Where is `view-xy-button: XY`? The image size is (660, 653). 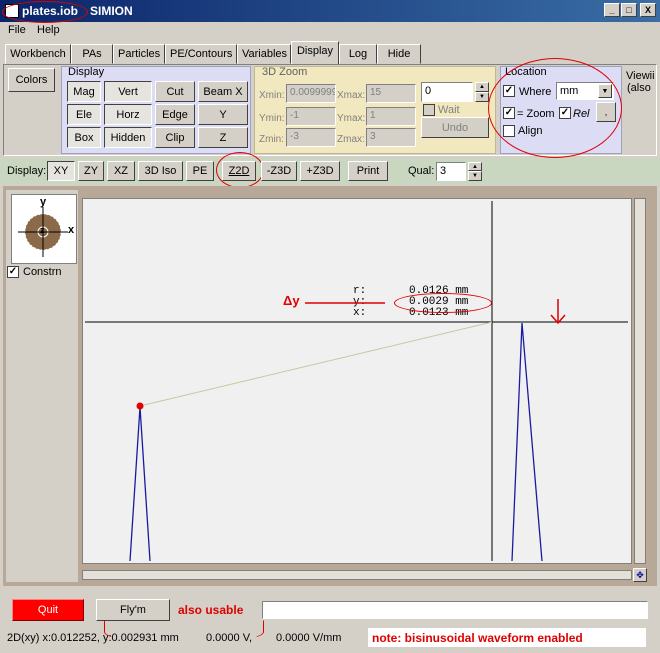
view-xy-button: XY is located at coordinates (61, 171).